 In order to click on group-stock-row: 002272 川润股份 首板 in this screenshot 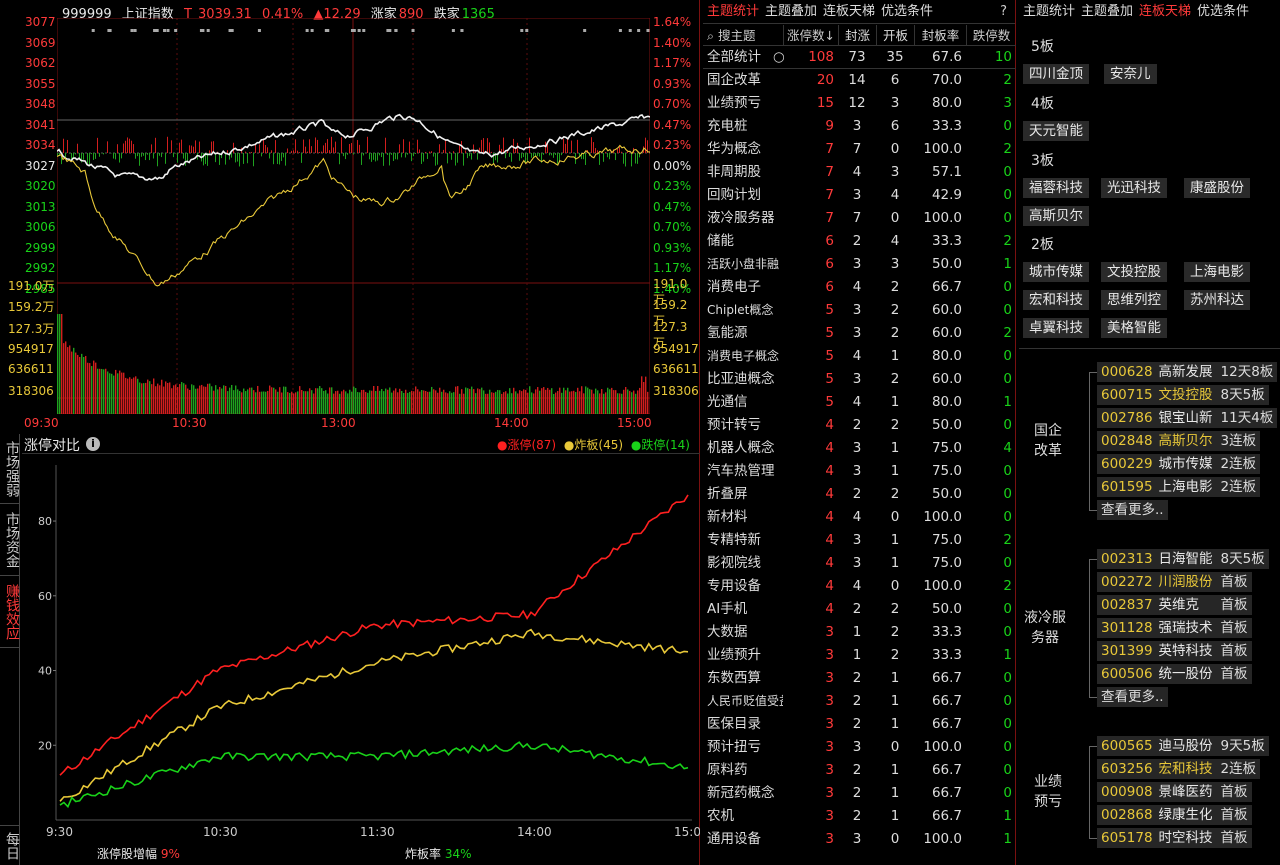, I will do `click(1187, 583)`.